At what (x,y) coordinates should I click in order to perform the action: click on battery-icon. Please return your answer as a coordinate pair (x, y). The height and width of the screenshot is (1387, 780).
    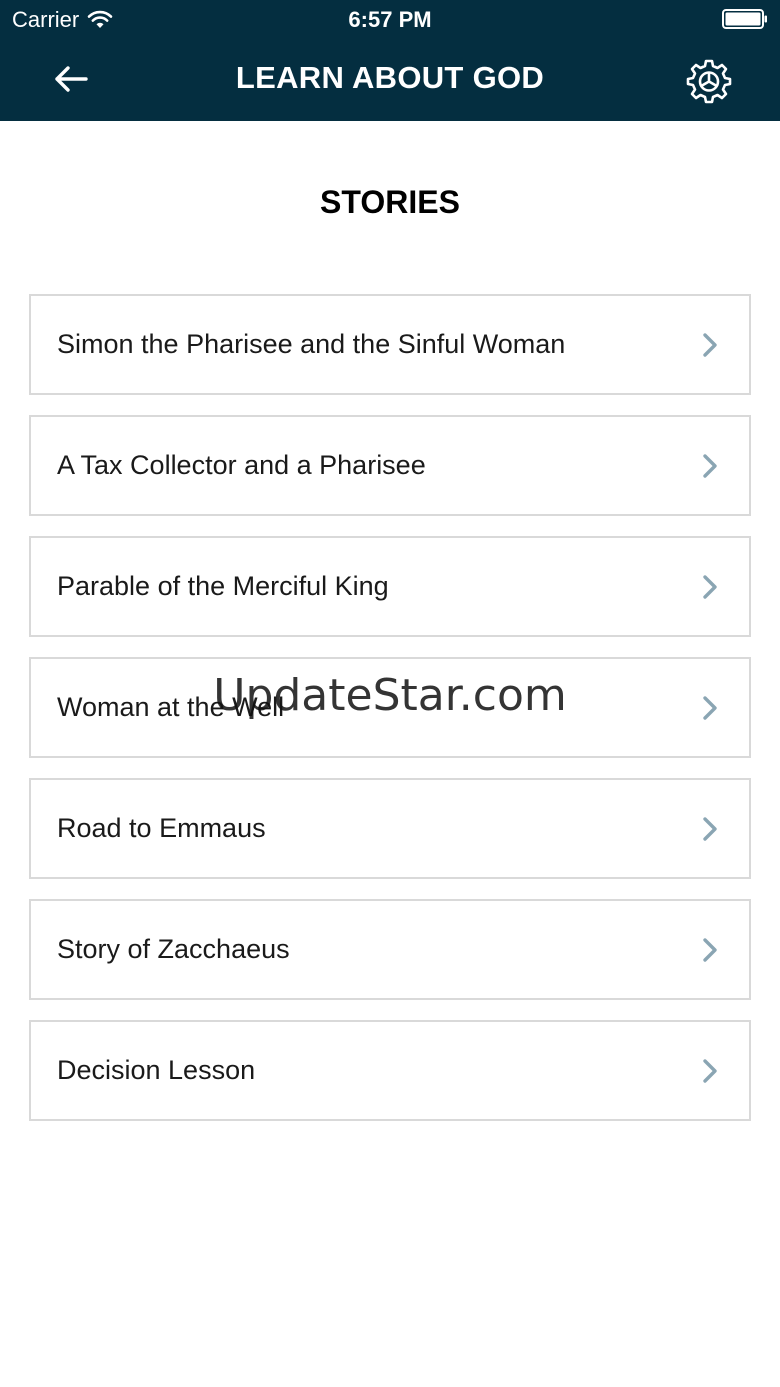
    Looking at the image, I should click on (744, 19).